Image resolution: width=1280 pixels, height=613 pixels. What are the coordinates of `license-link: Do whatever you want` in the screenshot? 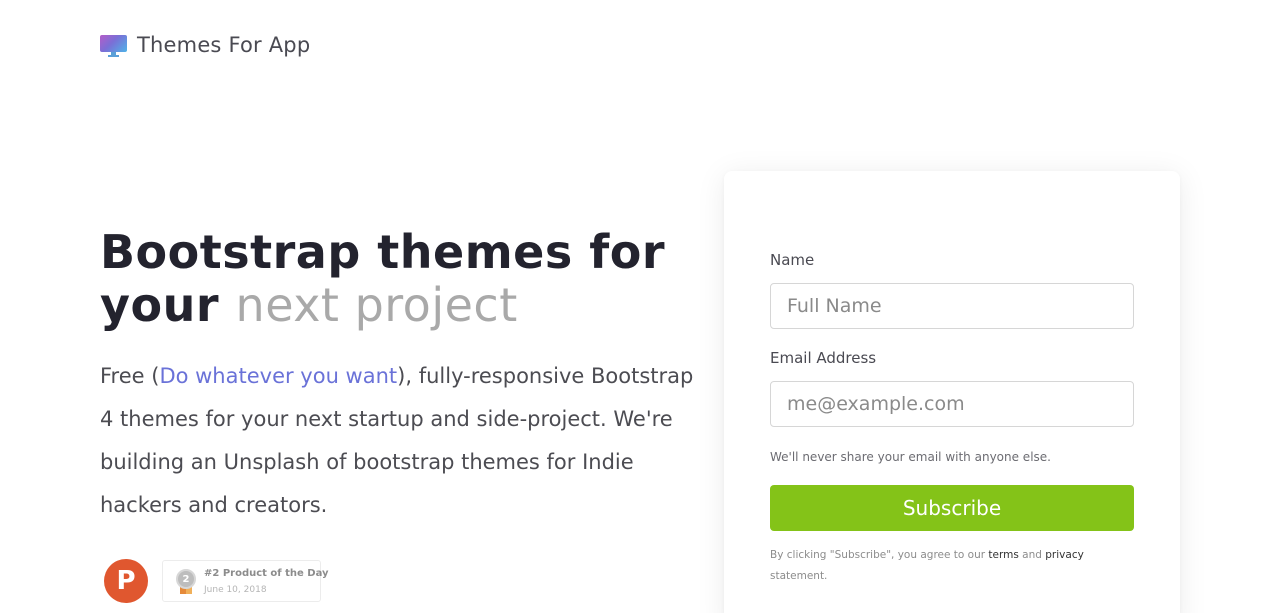 It's located at (278, 376).